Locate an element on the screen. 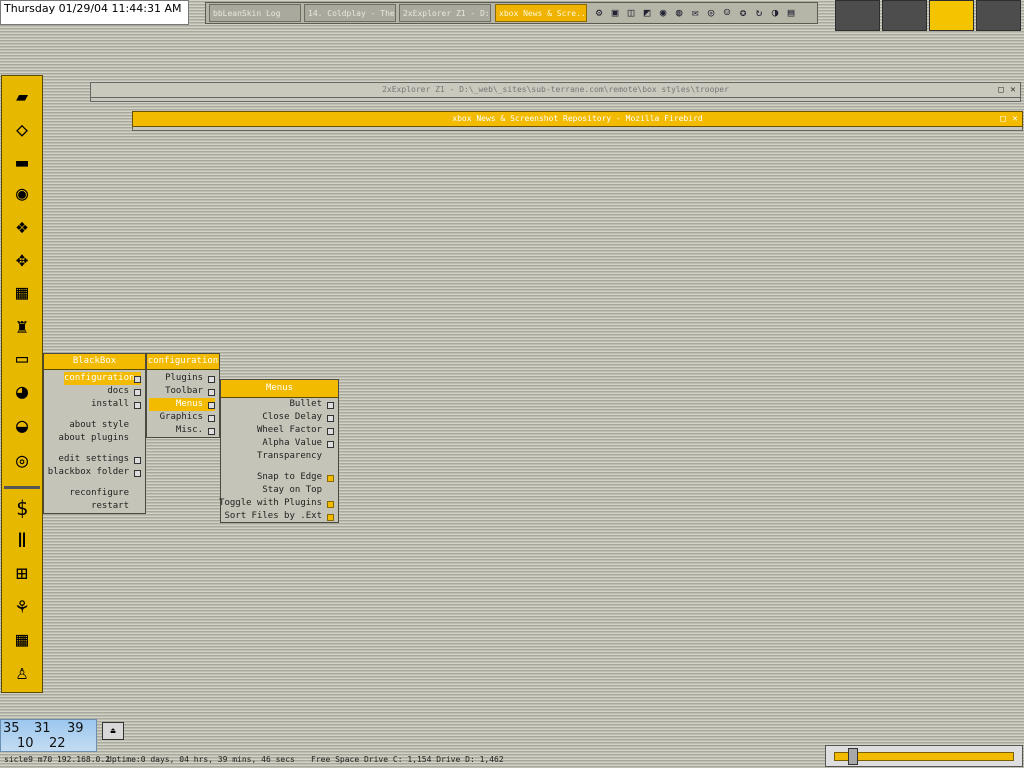 This screenshot has height=768, width=1024. menu-item-label: Plugins is located at coordinates (184, 378).